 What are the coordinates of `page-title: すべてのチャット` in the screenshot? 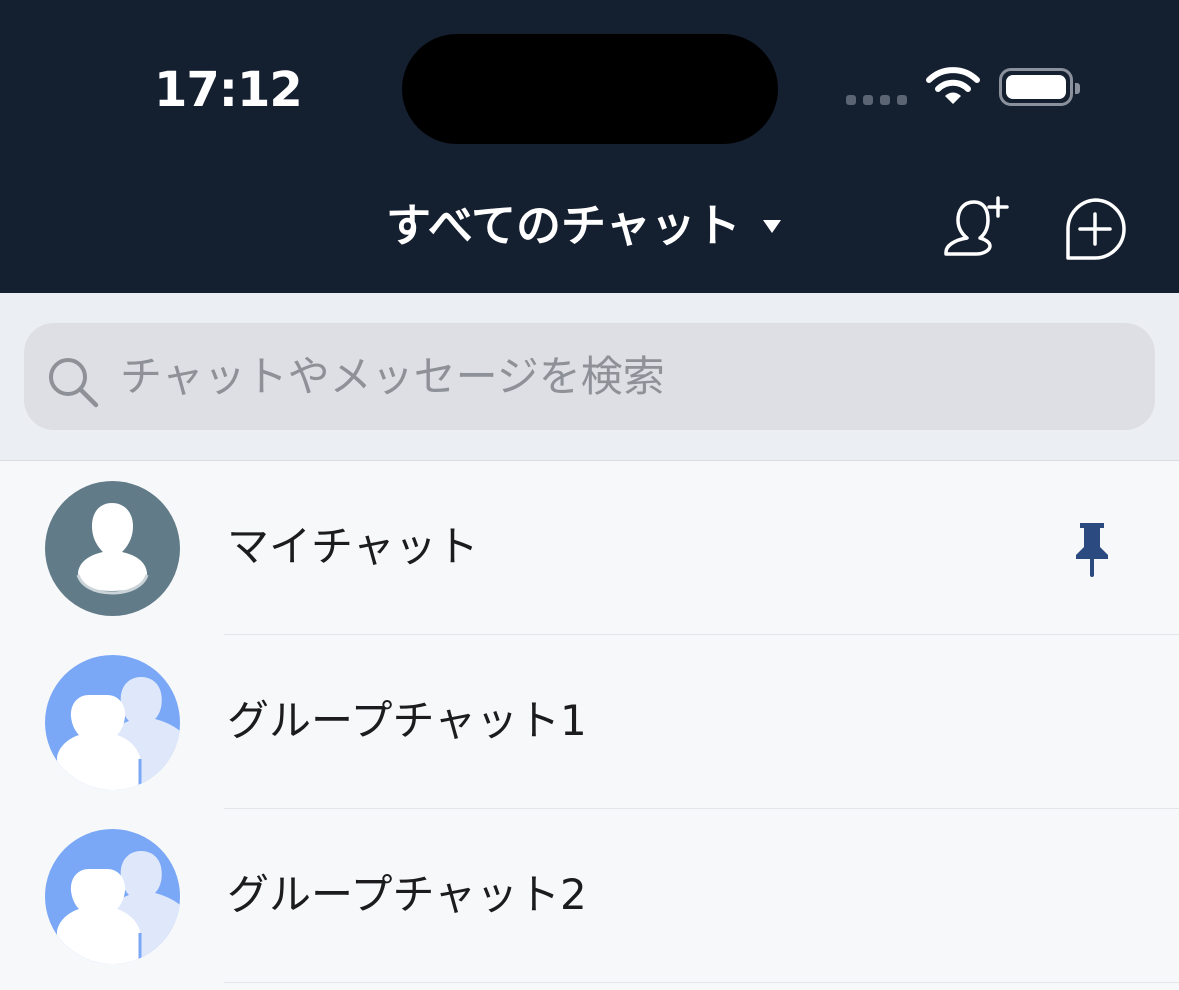 It's located at (563, 226).